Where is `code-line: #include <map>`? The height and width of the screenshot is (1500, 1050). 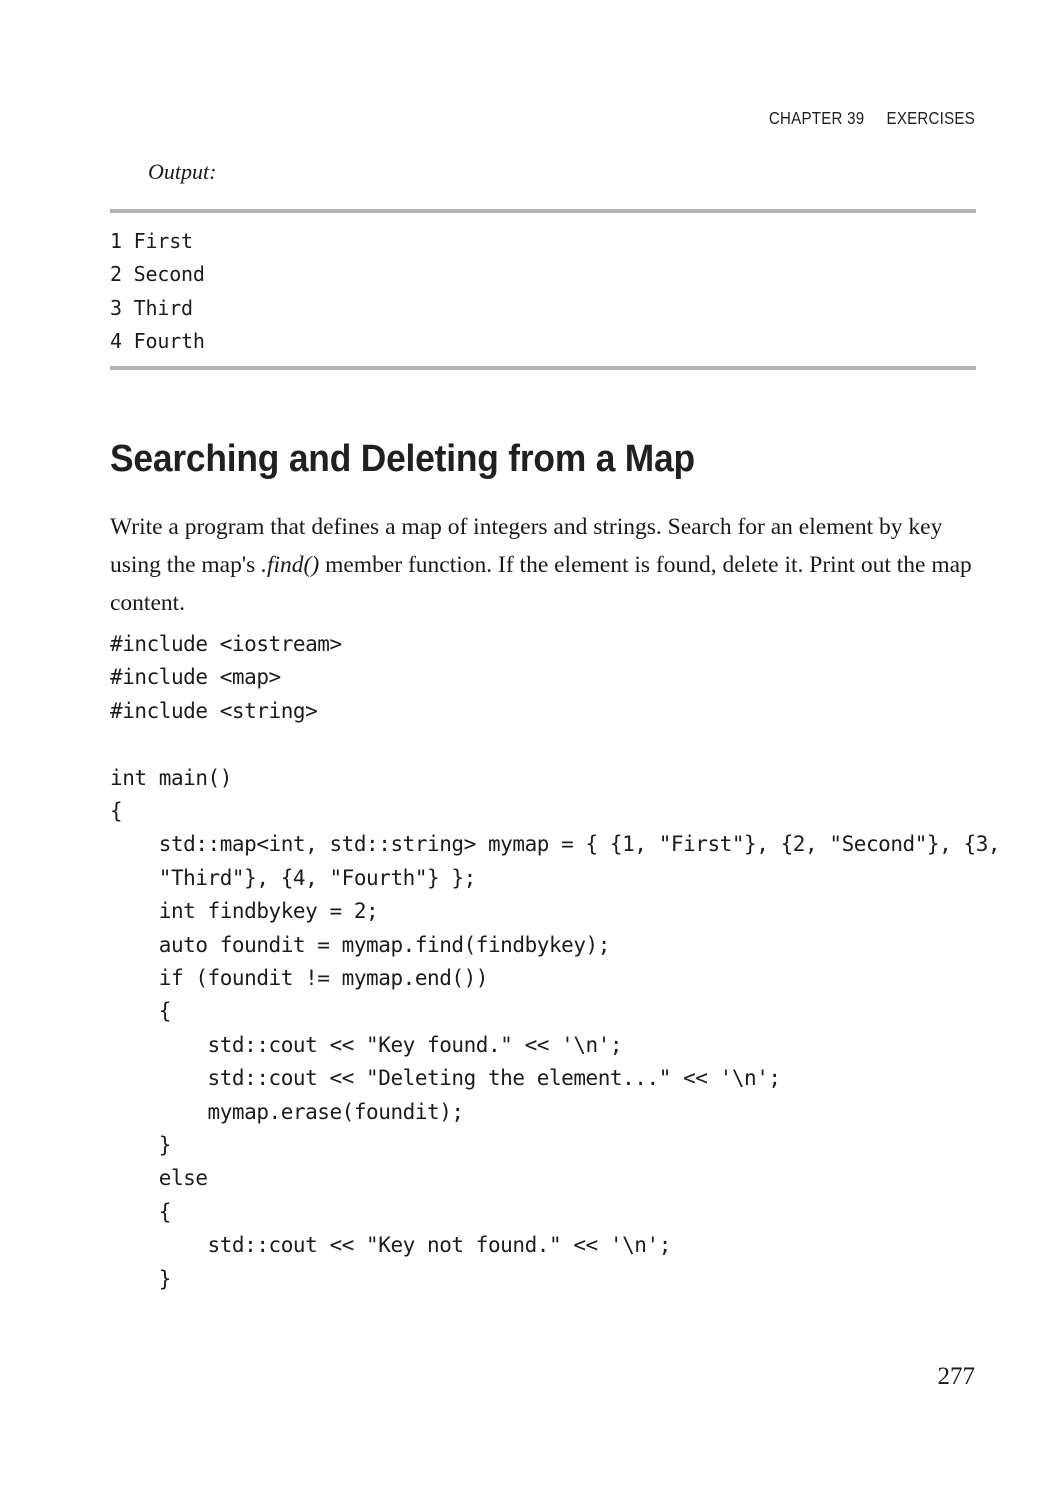 code-line: #include <map> is located at coordinates (195, 677).